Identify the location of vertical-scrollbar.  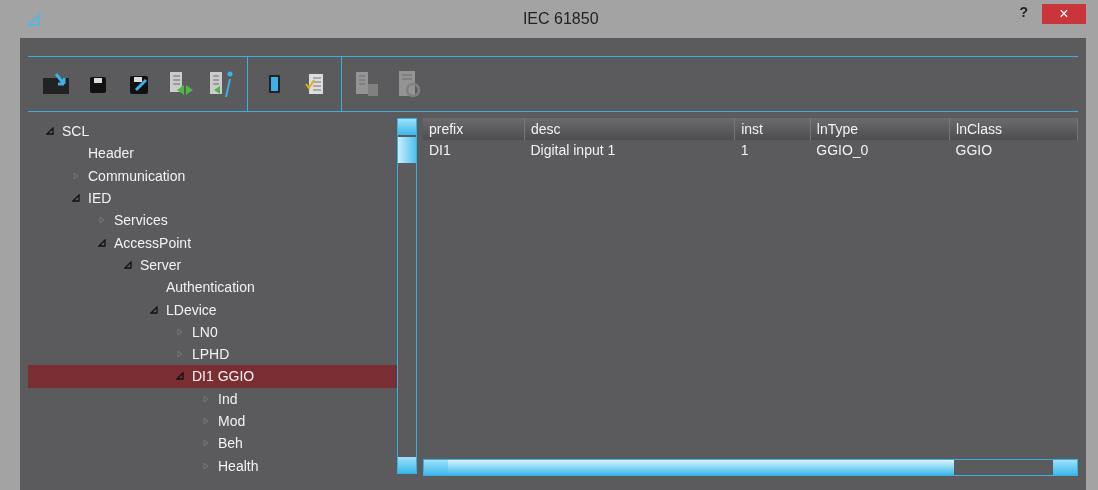
(407, 296).